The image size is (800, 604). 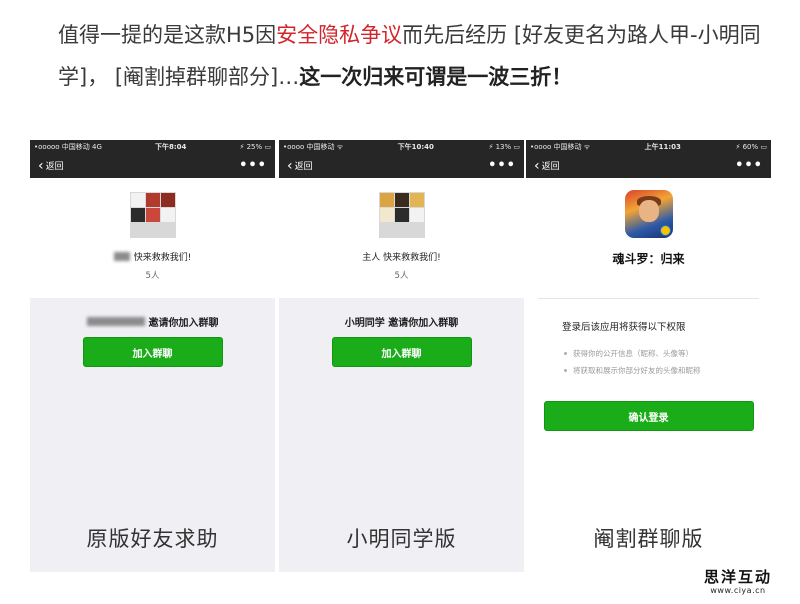 What do you see at coordinates (152, 146) in the screenshot?
I see `status-bar: •ooooo 中国移动 4G 下午8:04 ⚡ 25% ▭` at bounding box center [152, 146].